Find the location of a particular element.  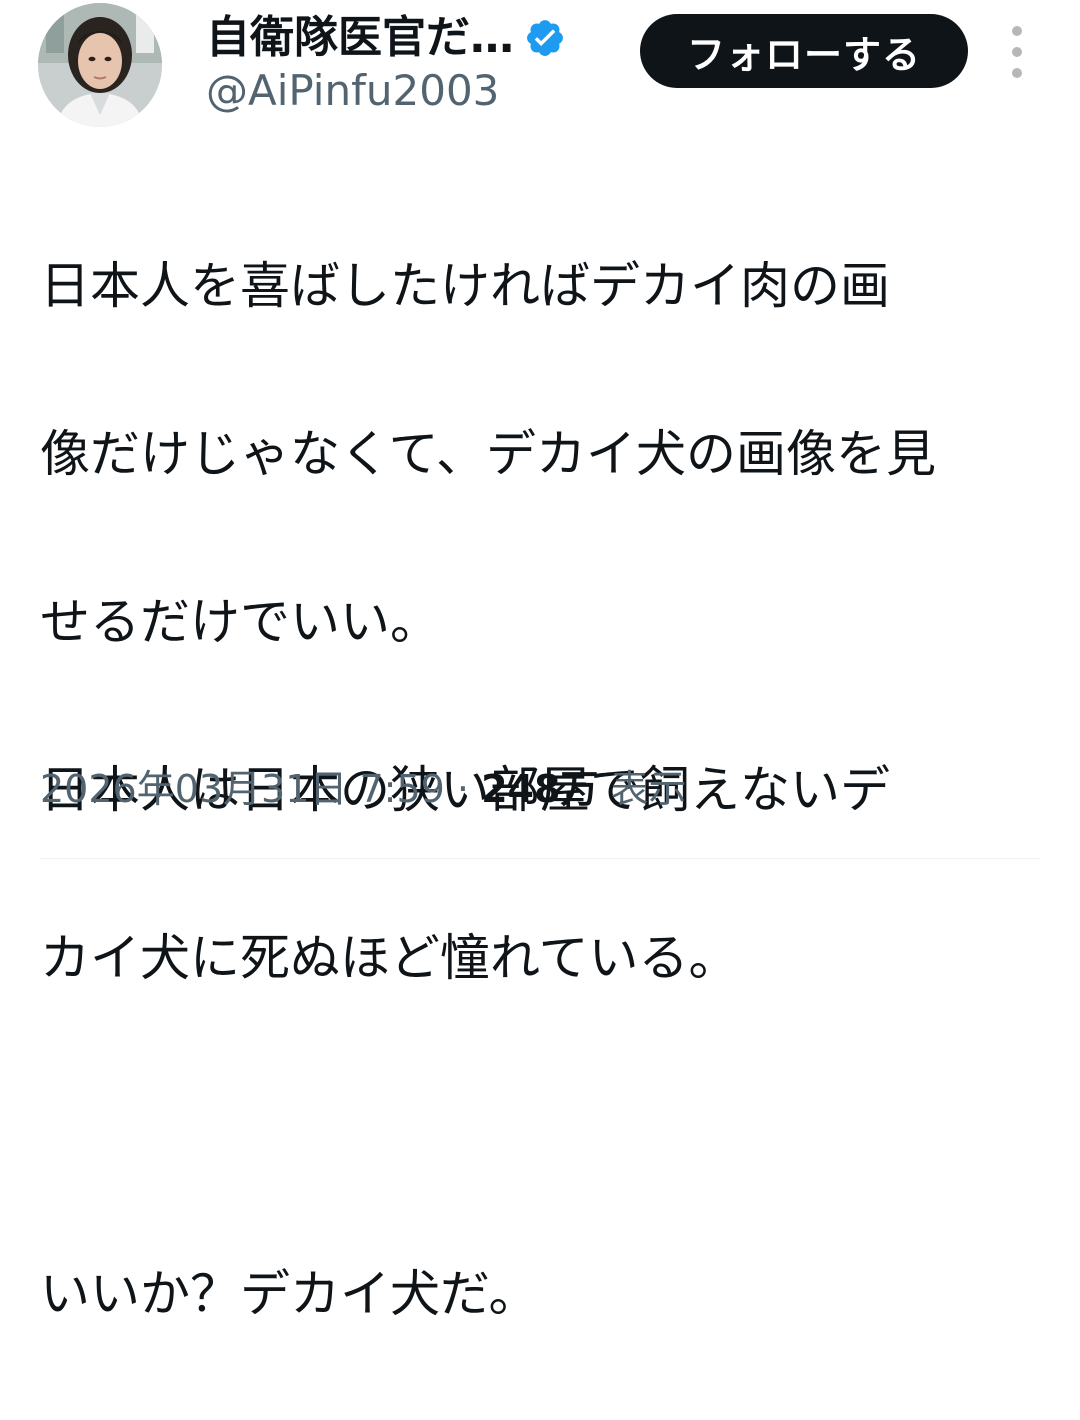

verified-badge-icon is located at coordinates (545, 38).